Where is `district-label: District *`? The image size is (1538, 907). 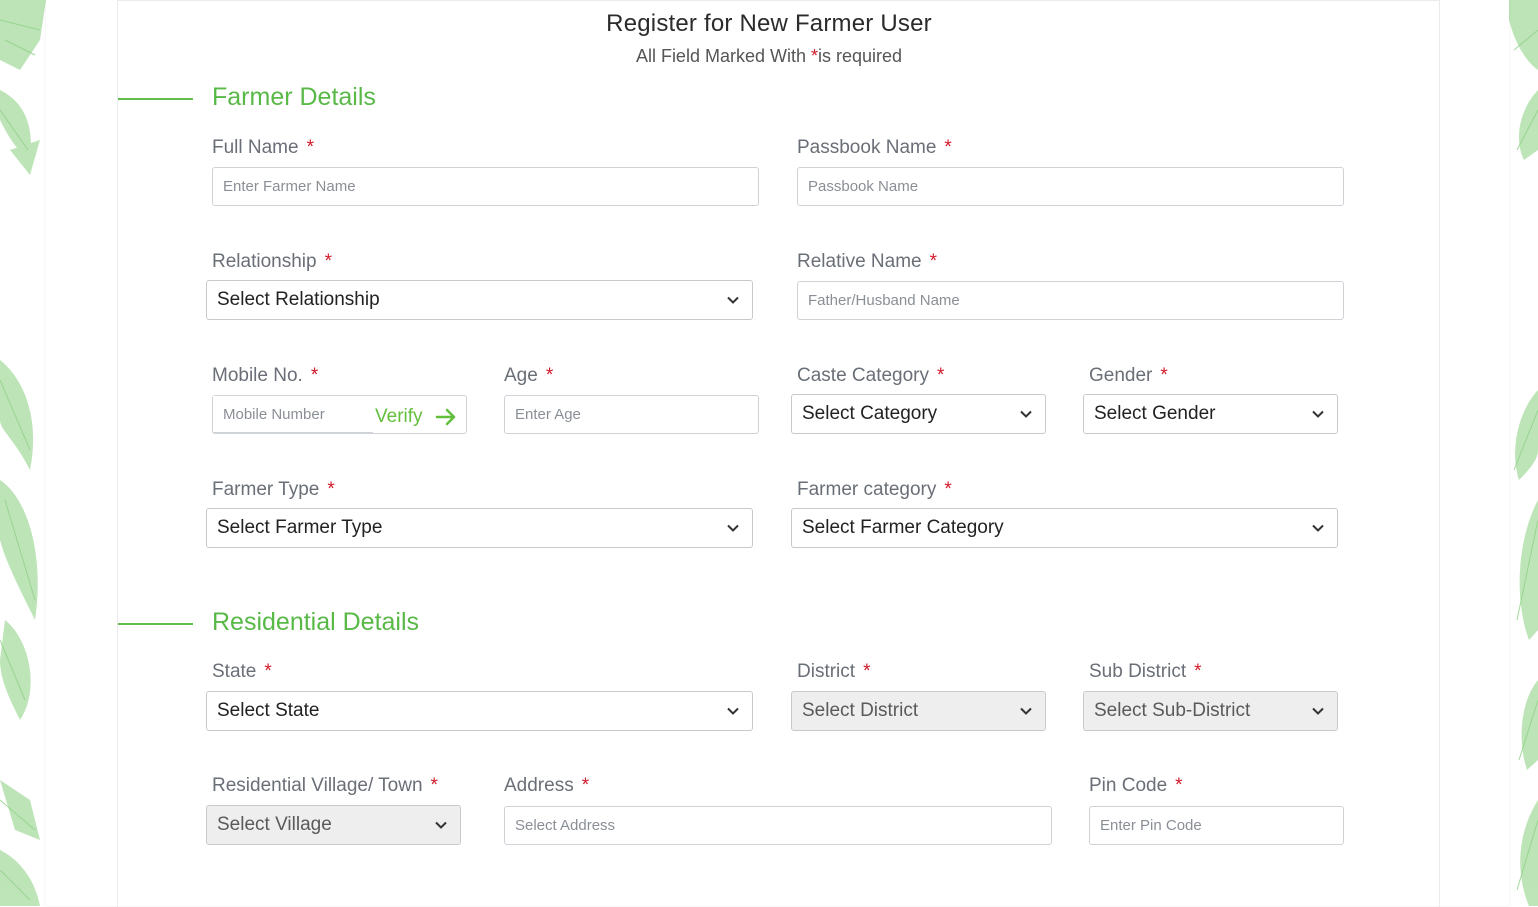 district-label: District * is located at coordinates (833, 672).